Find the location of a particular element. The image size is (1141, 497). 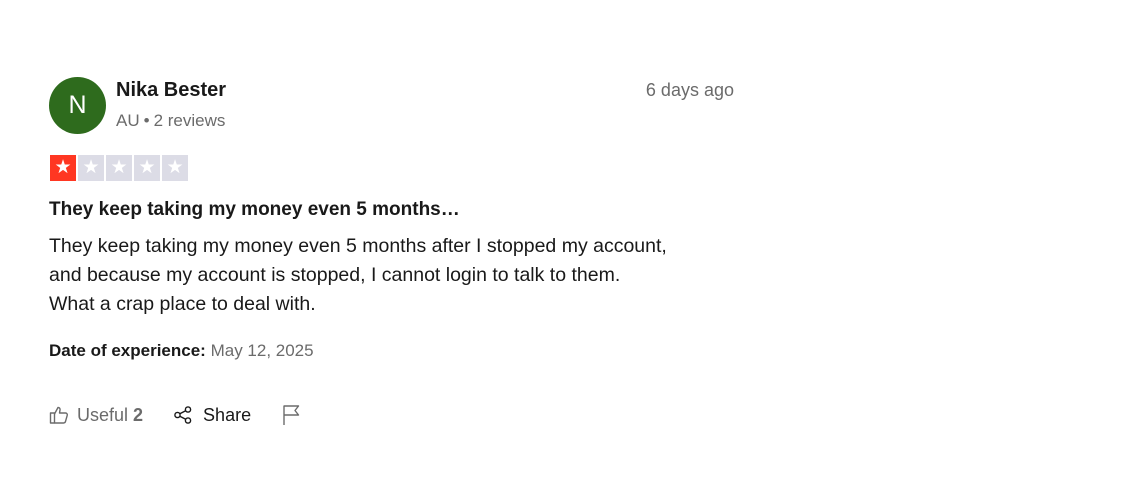

thumbs-up-icon is located at coordinates (59, 415).